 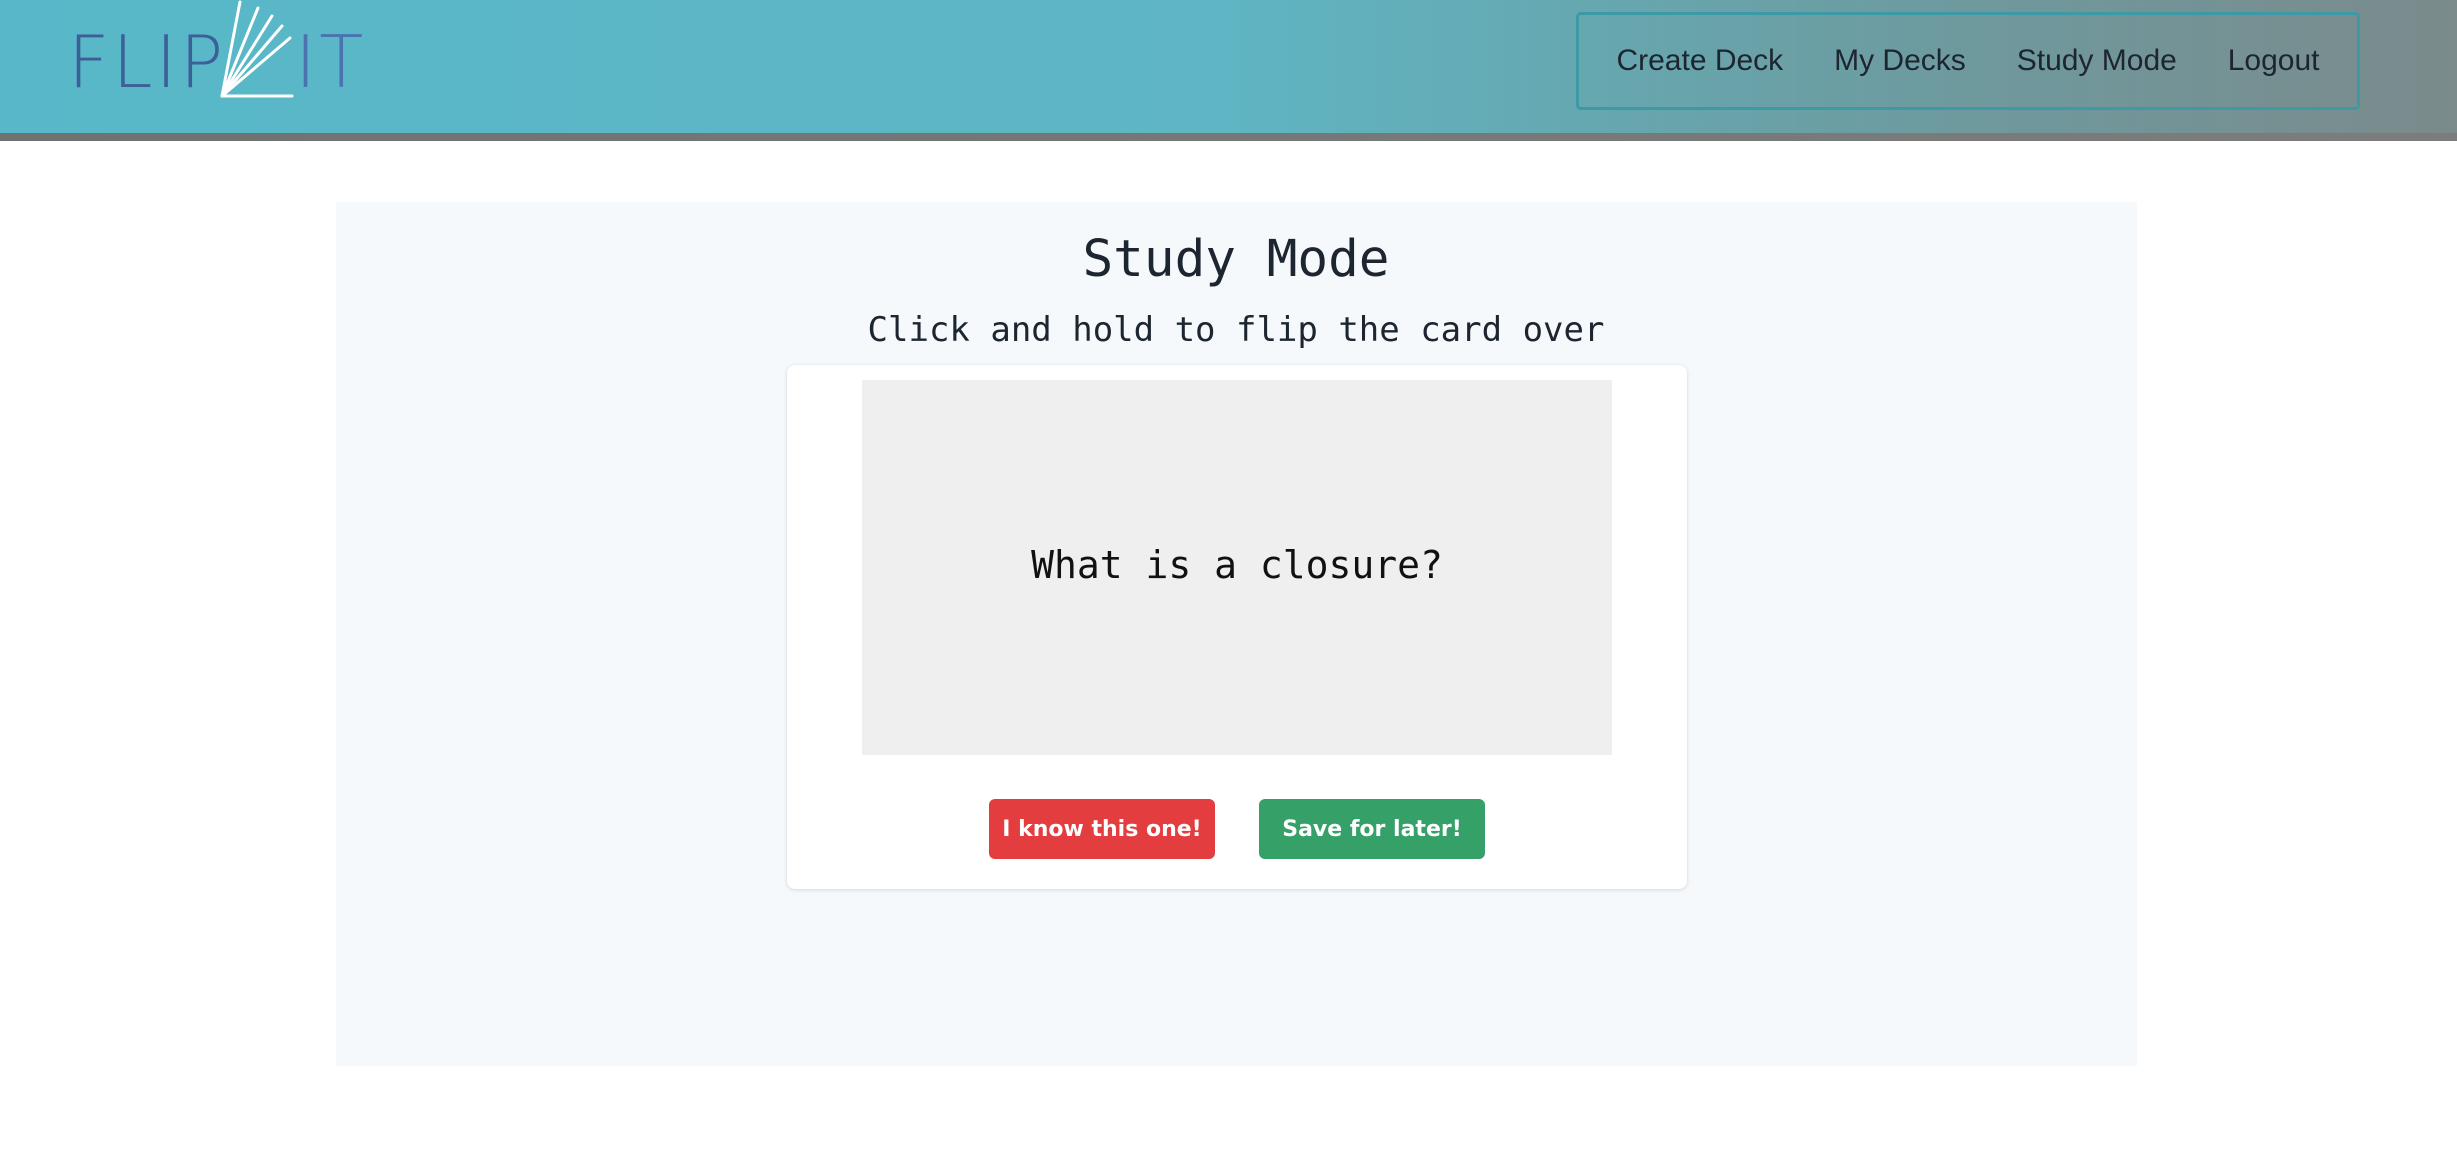 I want to click on flashcard: What is a closure?, so click(x=1237, y=567).